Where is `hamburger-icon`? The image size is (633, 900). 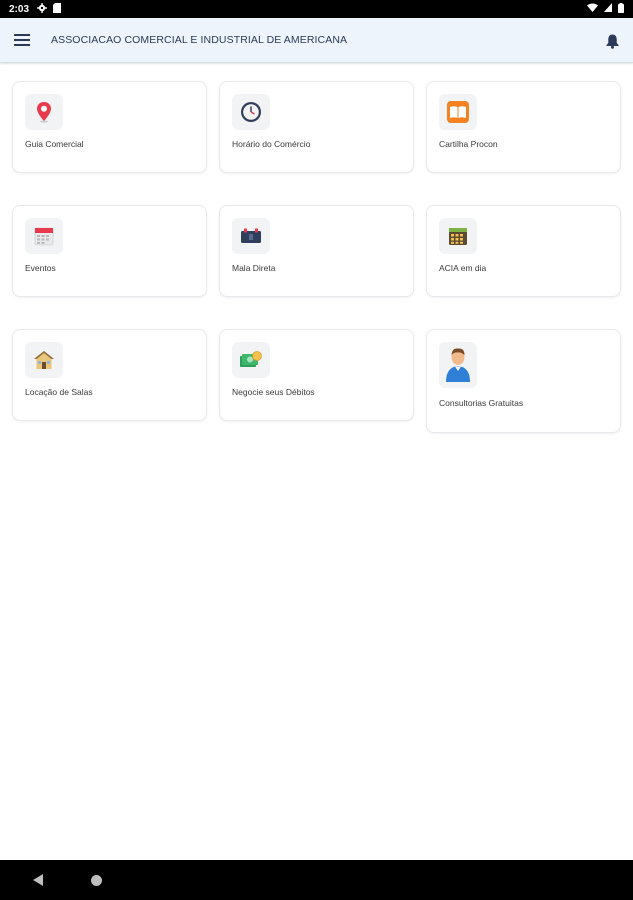
hamburger-icon is located at coordinates (22, 40).